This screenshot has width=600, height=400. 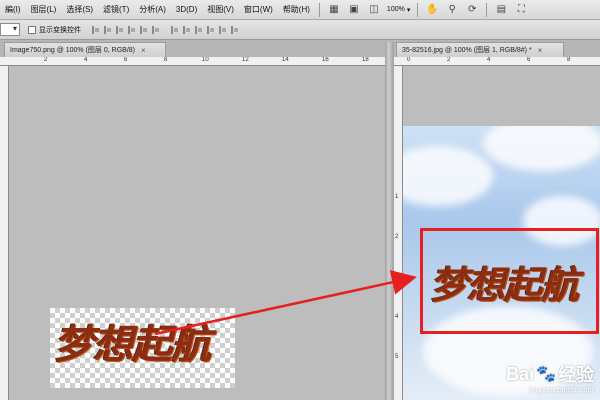 What do you see at coordinates (397, 197) in the screenshot?
I see `ruler-tick-label: 1` at bounding box center [397, 197].